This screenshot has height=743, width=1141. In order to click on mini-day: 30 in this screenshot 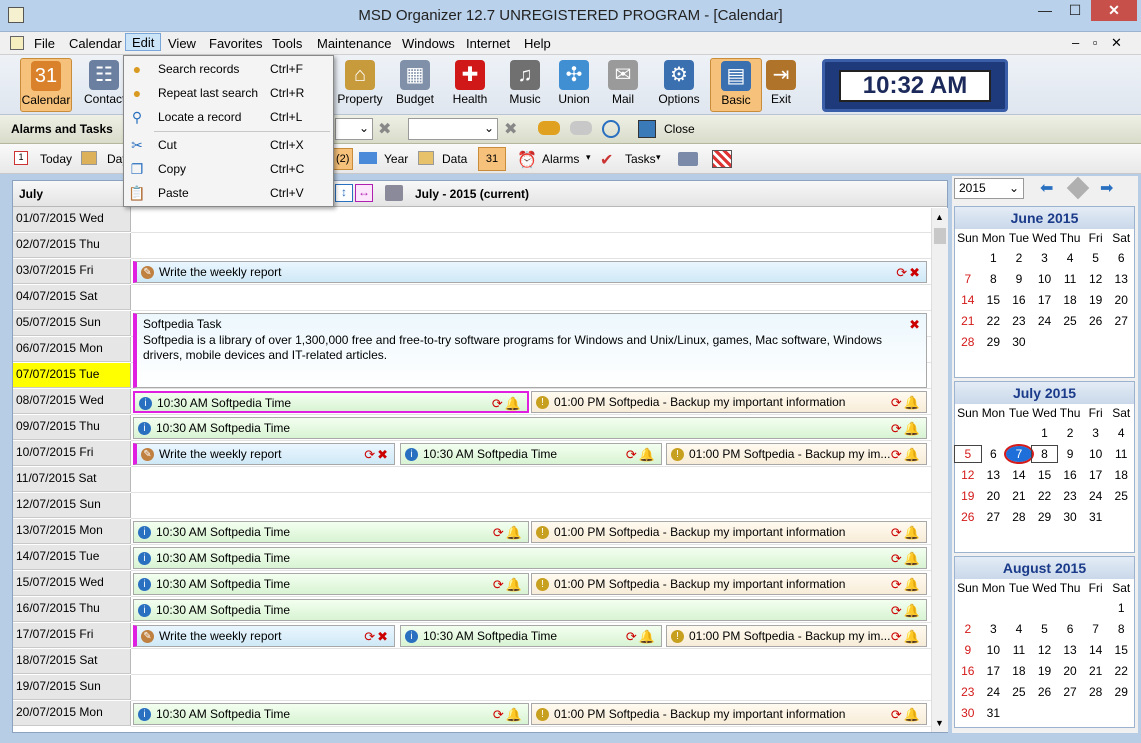, I will do `click(1070, 517)`.